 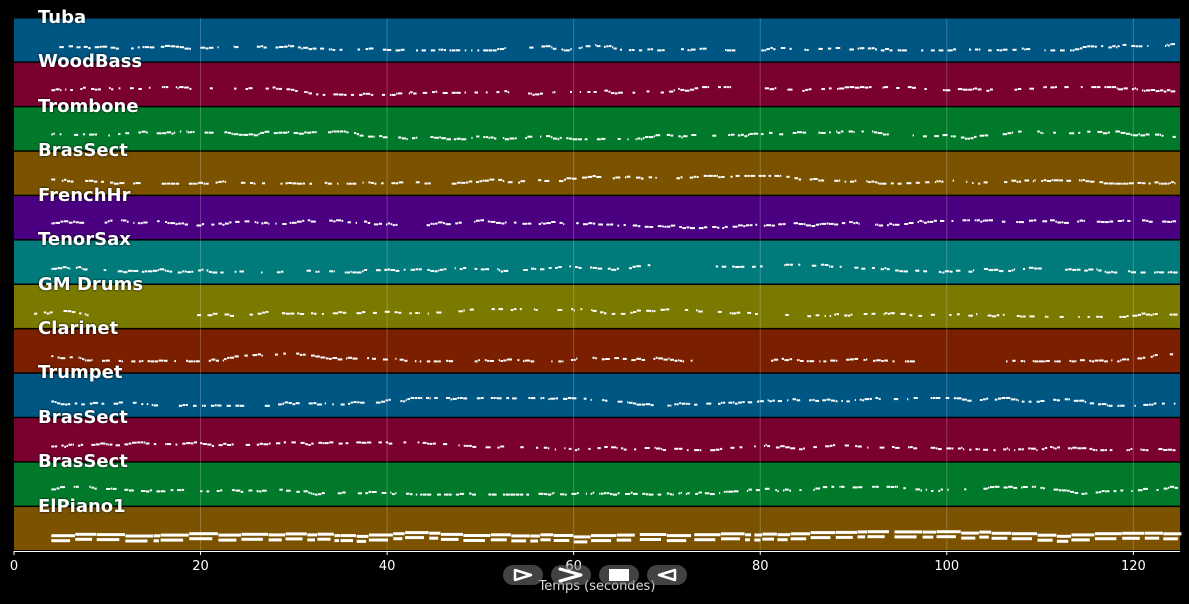 I want to click on track-label: BrasSect, so click(x=83, y=417).